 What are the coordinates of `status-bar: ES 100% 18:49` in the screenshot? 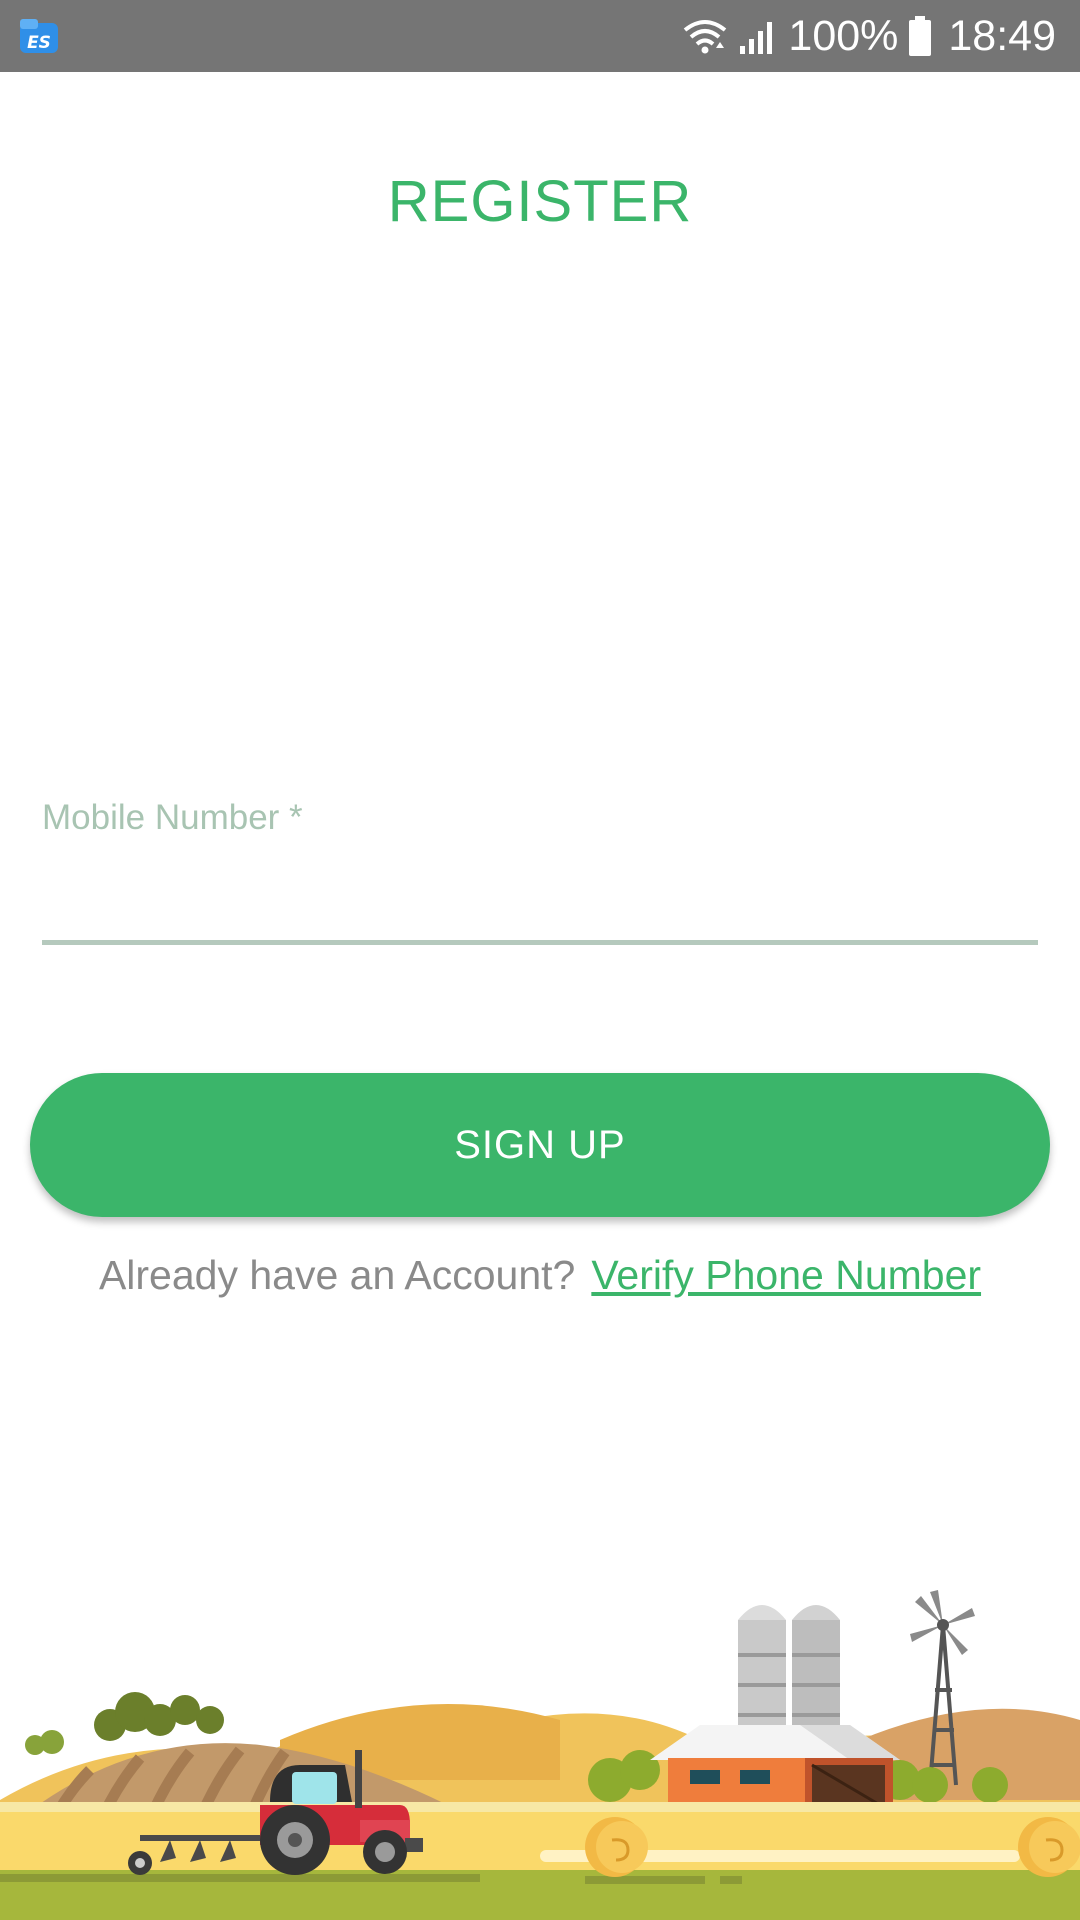 It's located at (540, 36).